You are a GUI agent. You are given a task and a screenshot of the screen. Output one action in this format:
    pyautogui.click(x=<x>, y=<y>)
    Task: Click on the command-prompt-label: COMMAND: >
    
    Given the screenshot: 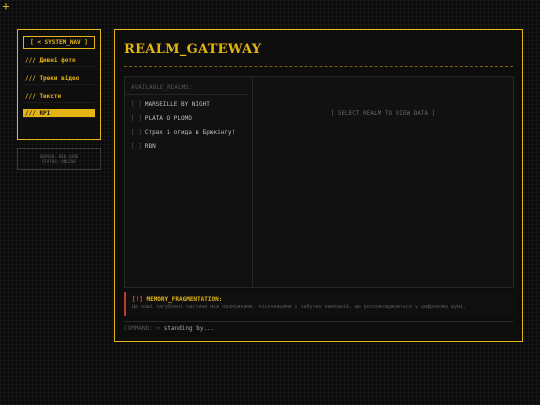 What is the action you would take?
    pyautogui.click(x=142, y=328)
    